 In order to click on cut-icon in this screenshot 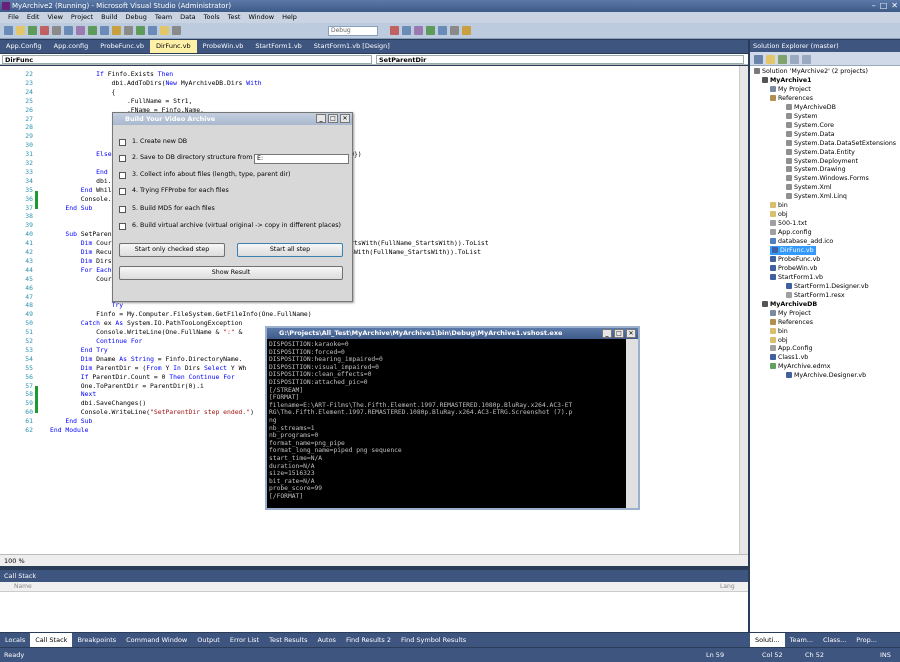, I will do `click(44, 30)`.